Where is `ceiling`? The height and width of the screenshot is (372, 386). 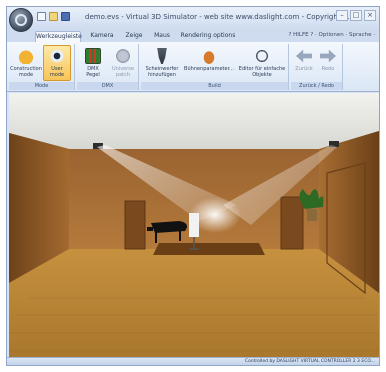
ceiling is located at coordinates (194, 121).